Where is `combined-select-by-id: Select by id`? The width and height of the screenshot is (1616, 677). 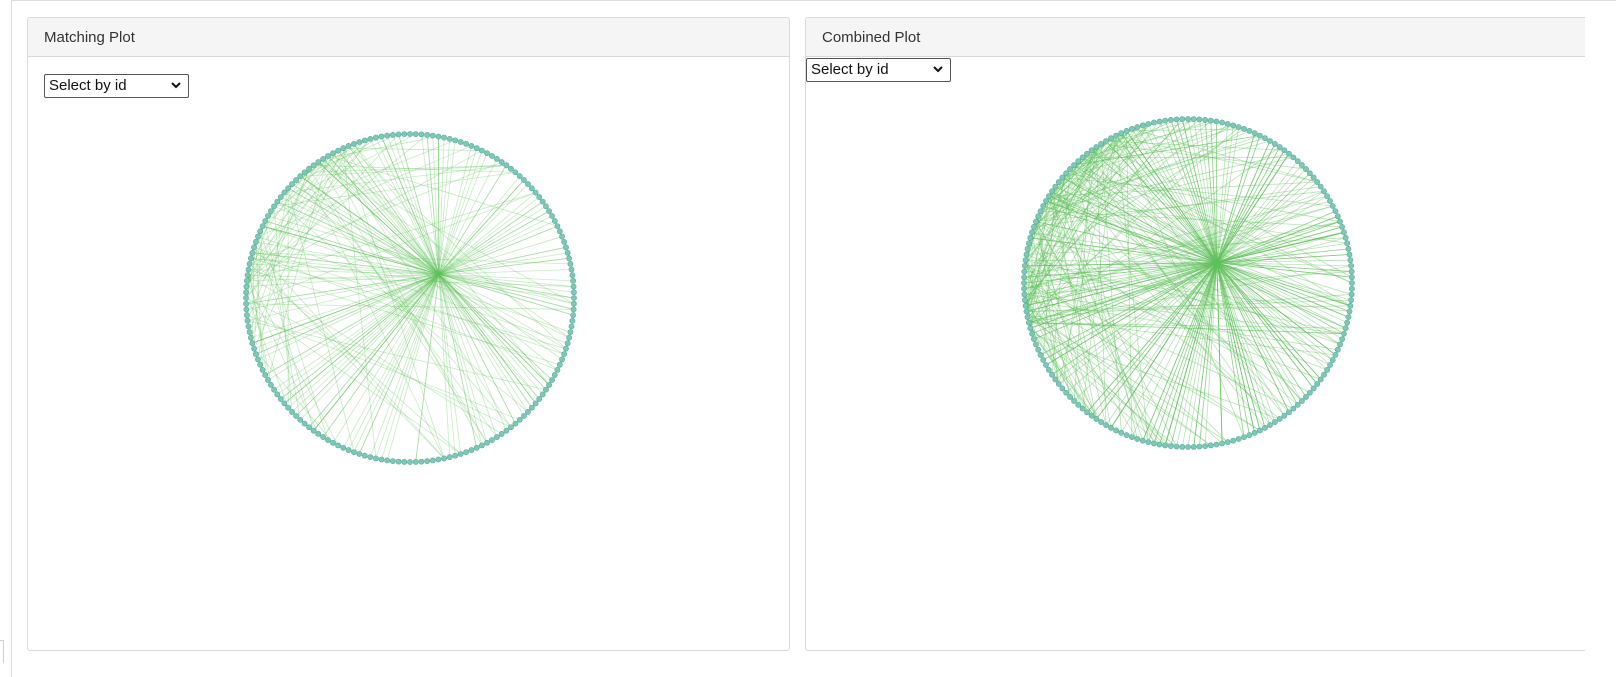
combined-select-by-id: Select by id is located at coordinates (878, 70).